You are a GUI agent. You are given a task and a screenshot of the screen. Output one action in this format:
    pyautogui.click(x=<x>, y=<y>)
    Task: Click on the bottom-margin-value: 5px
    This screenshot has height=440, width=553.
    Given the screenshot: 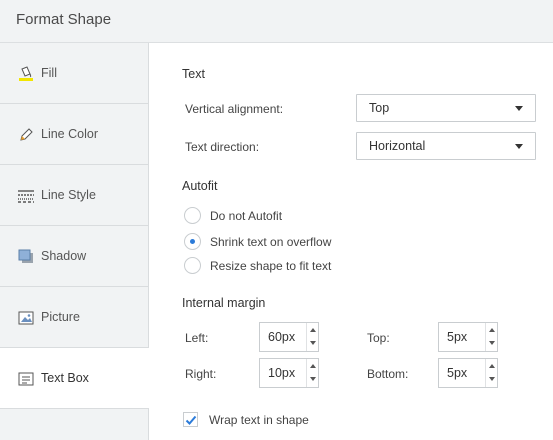 What is the action you would take?
    pyautogui.click(x=457, y=373)
    